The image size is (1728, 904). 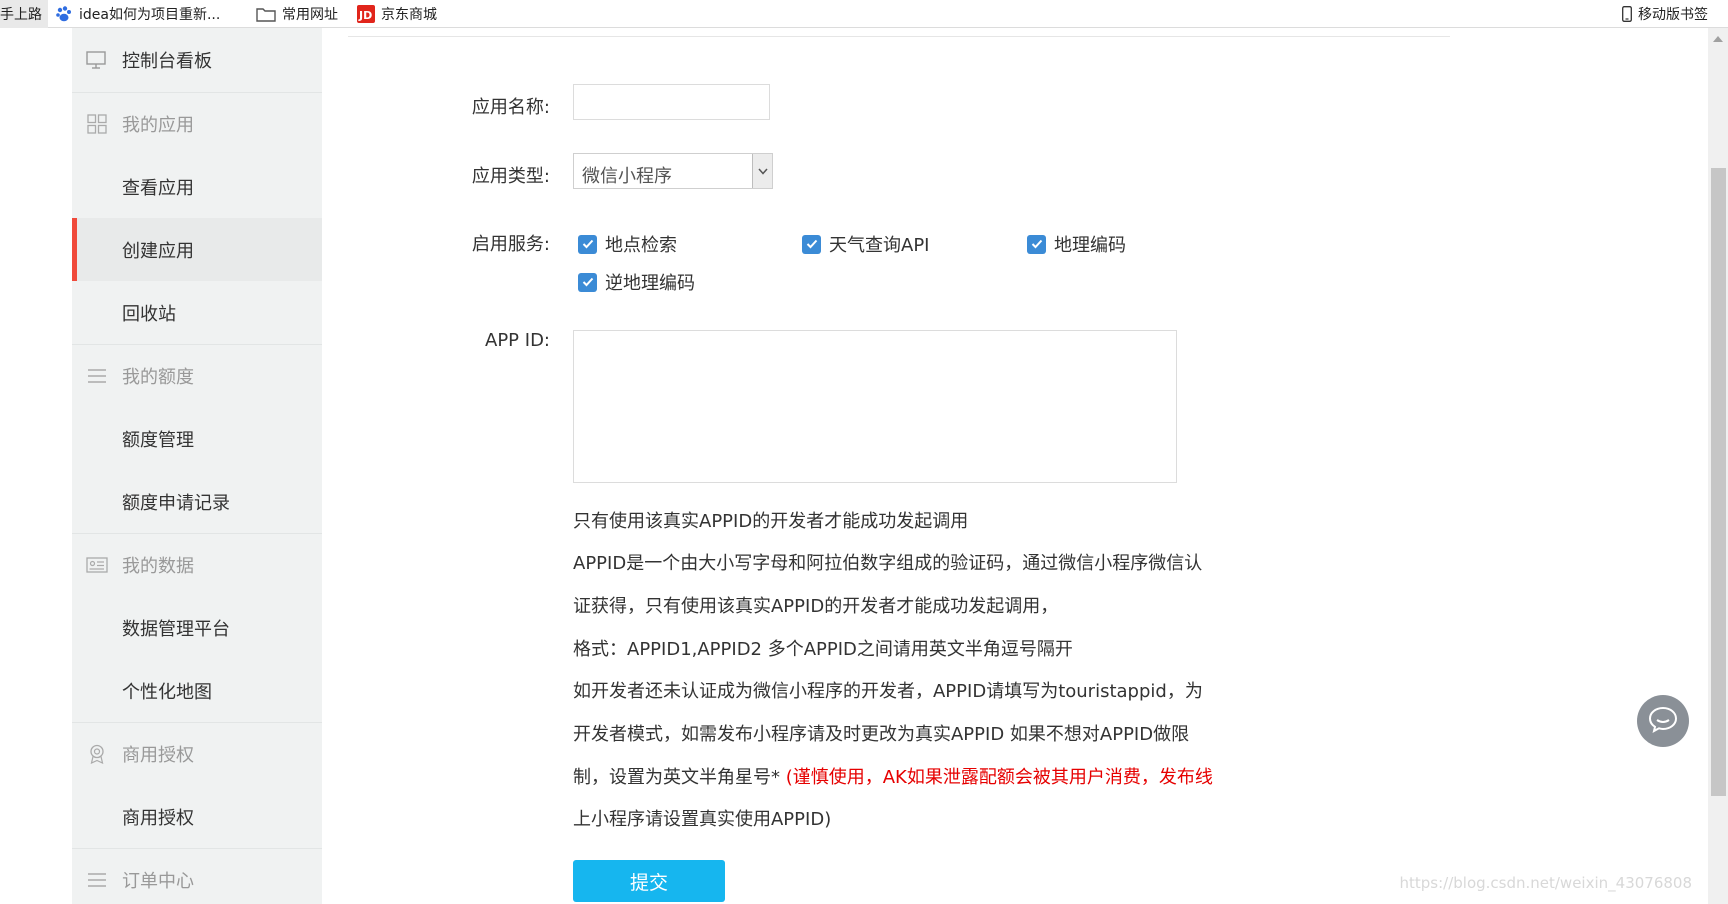 What do you see at coordinates (197, 312) in the screenshot?
I see `sidebar-item-recycle-bin: 回收站` at bounding box center [197, 312].